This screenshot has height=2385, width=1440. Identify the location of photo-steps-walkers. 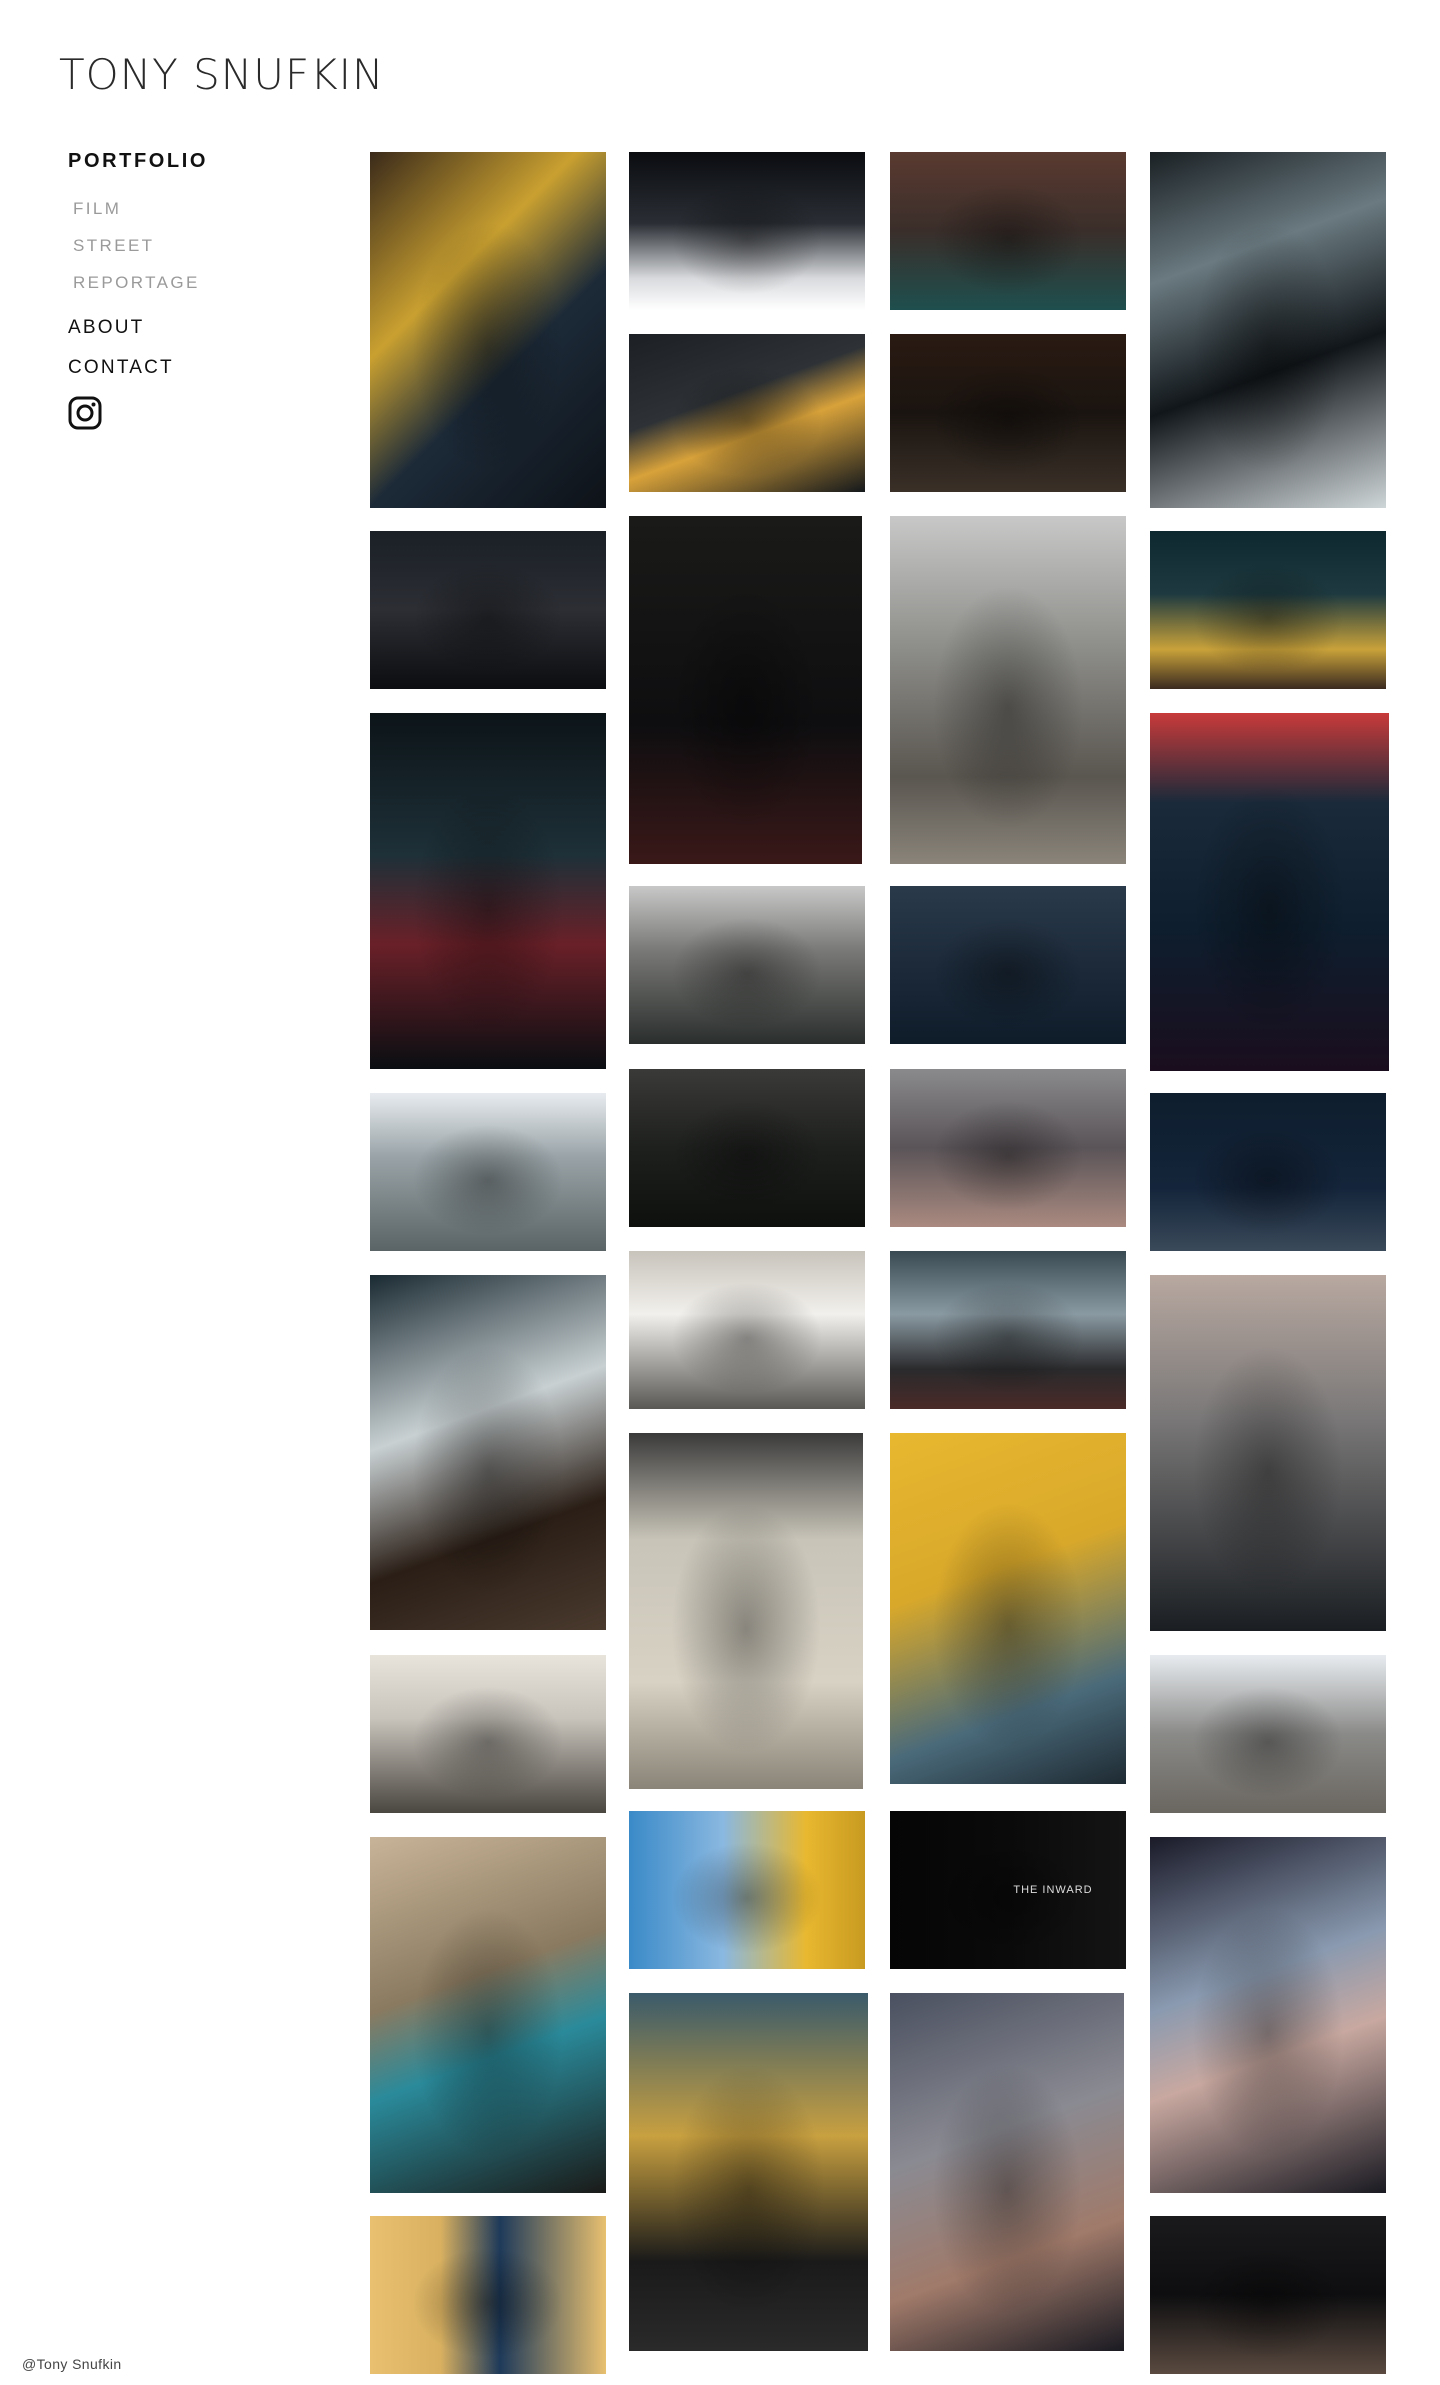
(1268, 1734).